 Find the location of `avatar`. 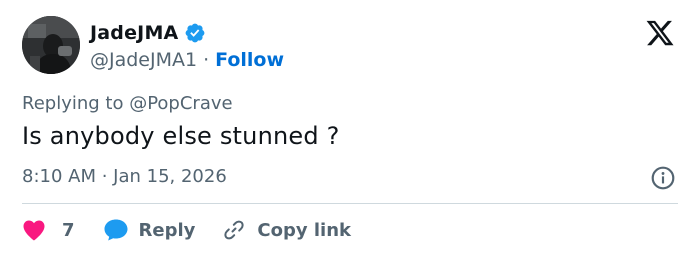

avatar is located at coordinates (51, 45).